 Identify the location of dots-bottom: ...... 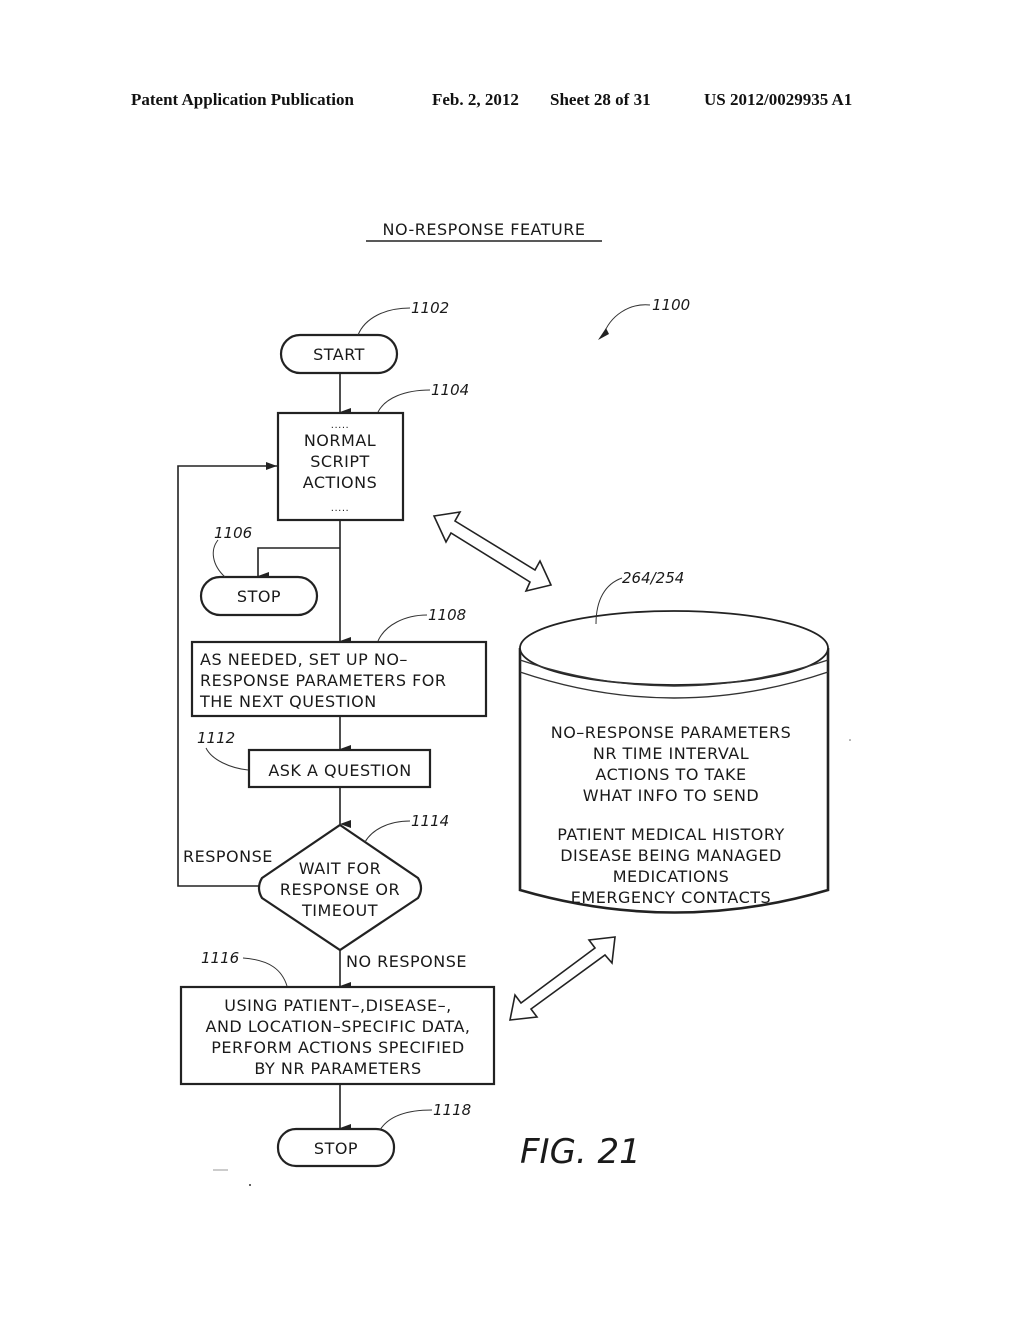
(340, 508).